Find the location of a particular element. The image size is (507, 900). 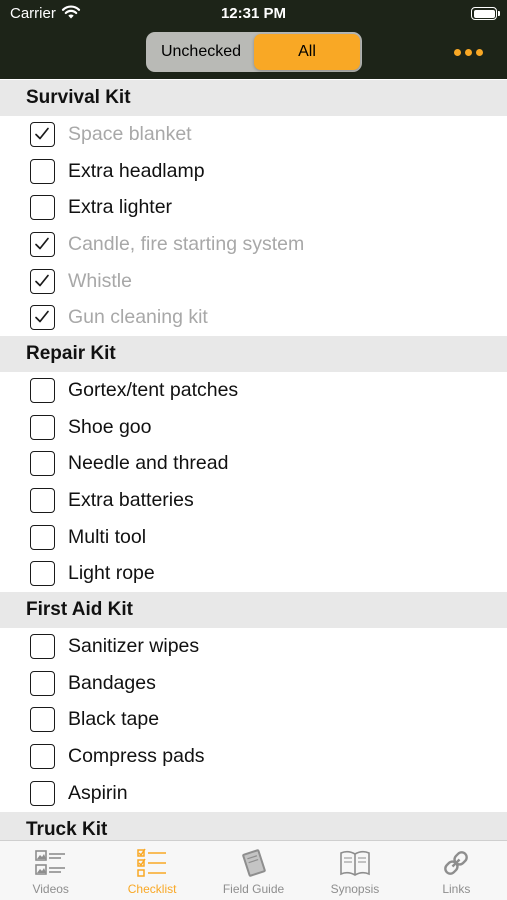

tab-links: Links is located at coordinates (456, 870).